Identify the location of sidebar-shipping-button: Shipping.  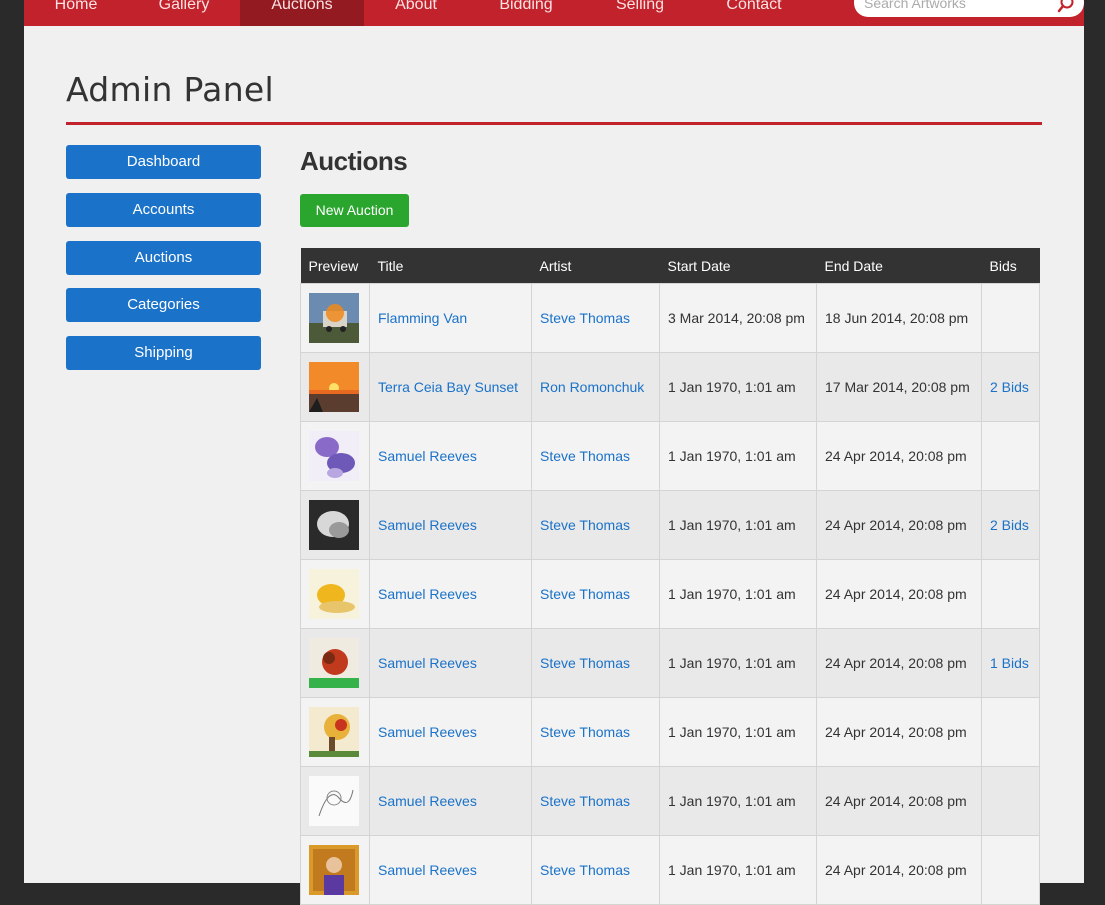
(163, 353).